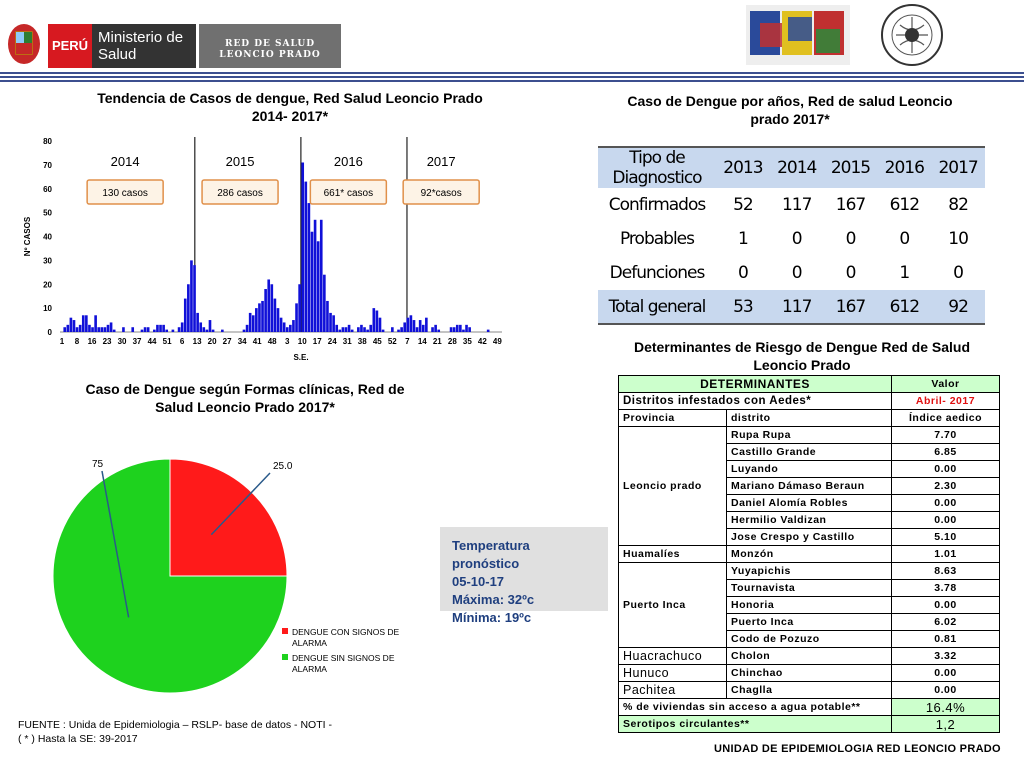  I want to click on x-tick-label: 20, so click(212, 341).